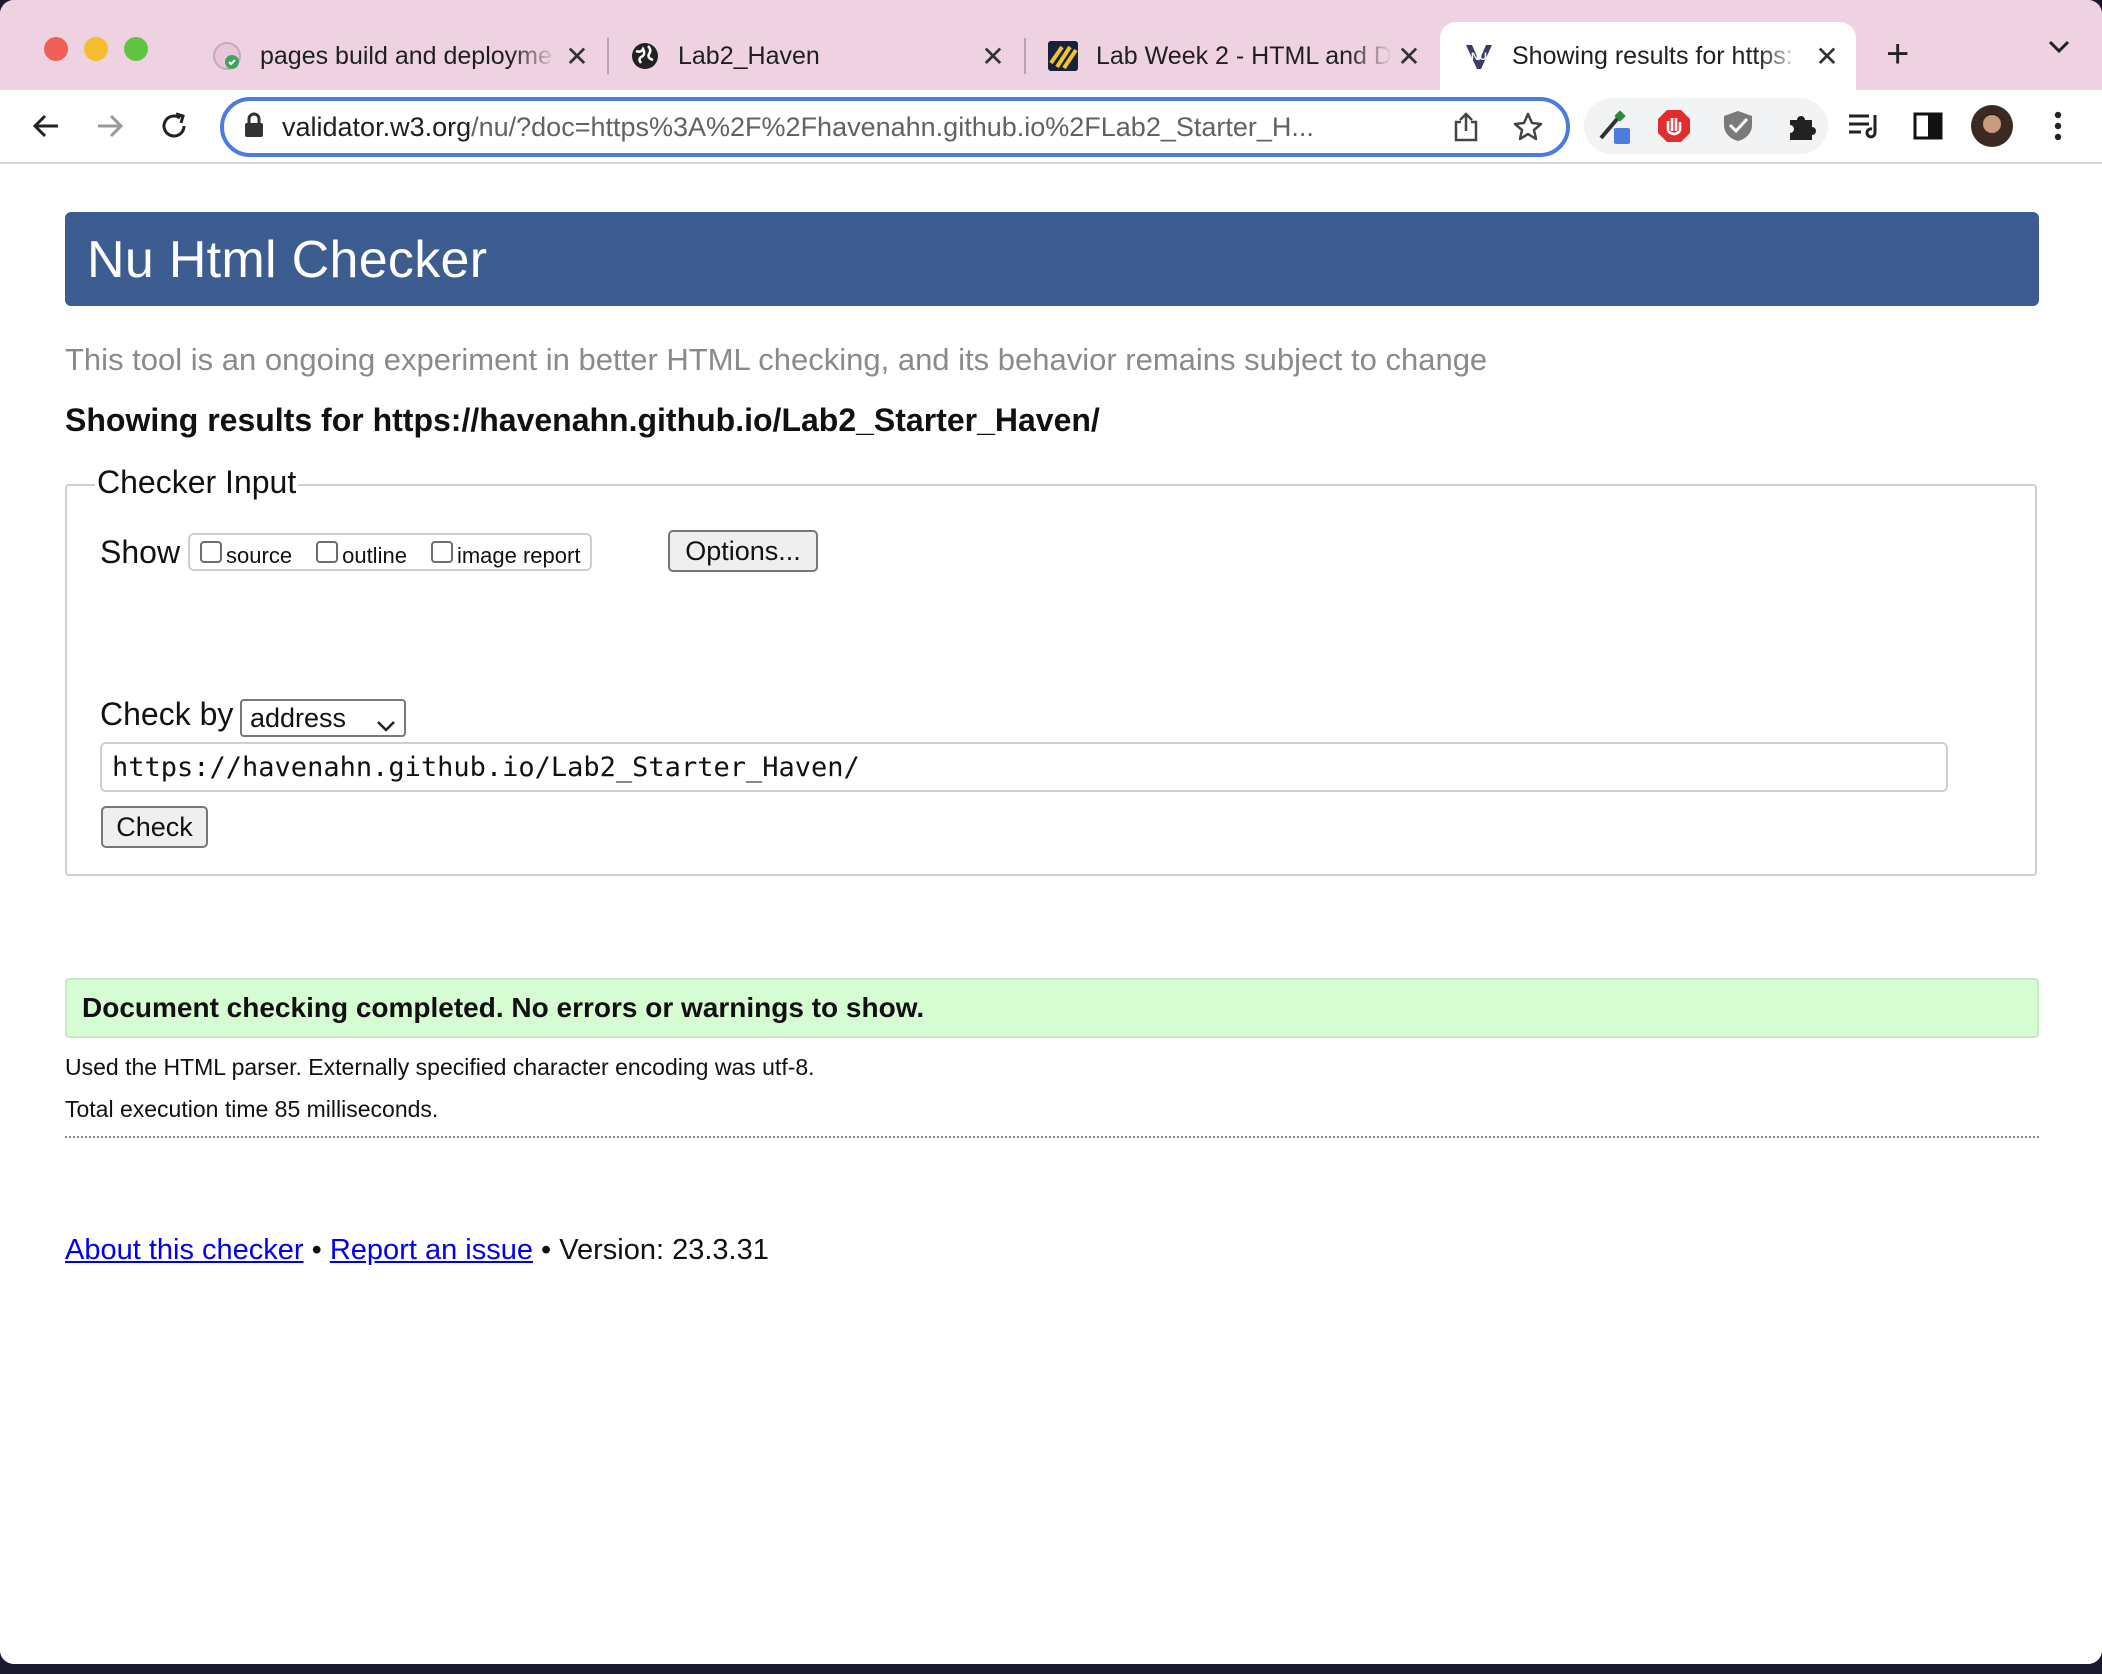  What do you see at coordinates (254, 127) in the screenshot?
I see `lock-icon` at bounding box center [254, 127].